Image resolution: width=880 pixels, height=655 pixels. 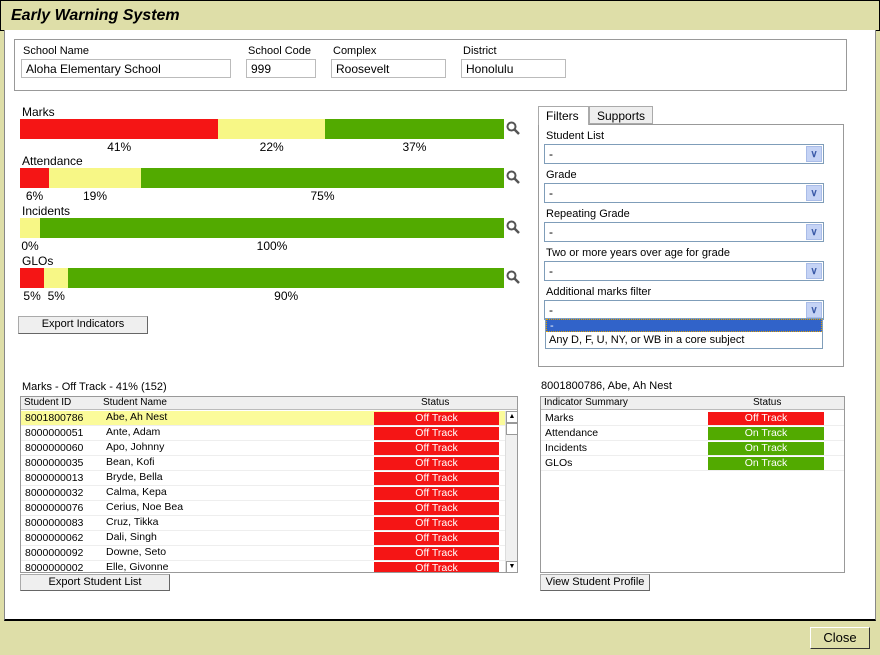 What do you see at coordinates (263, 418) in the screenshot?
I see `table-row: 8001800786 Abe, Ah Nest Off Track` at bounding box center [263, 418].